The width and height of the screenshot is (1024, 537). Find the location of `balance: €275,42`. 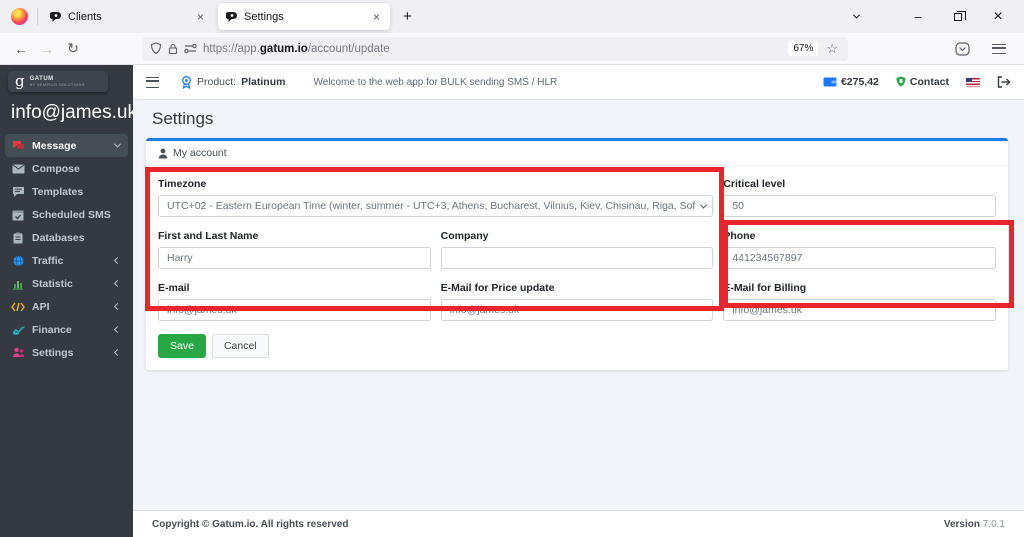

balance: €275,42 is located at coordinates (851, 82).